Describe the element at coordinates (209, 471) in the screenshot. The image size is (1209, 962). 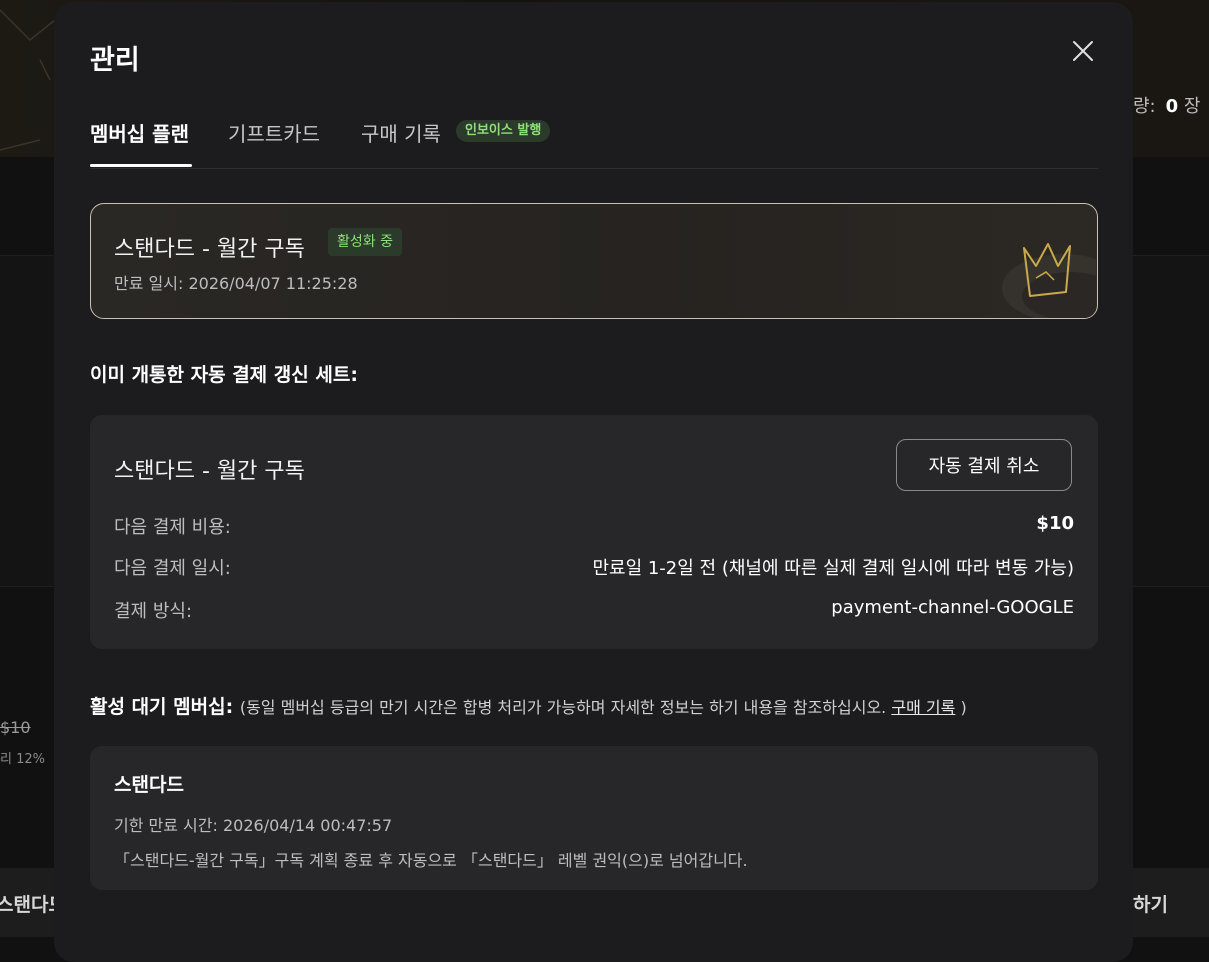
I see `auto-renew-plan-name: 스탠다드 - 월간 구독` at that location.